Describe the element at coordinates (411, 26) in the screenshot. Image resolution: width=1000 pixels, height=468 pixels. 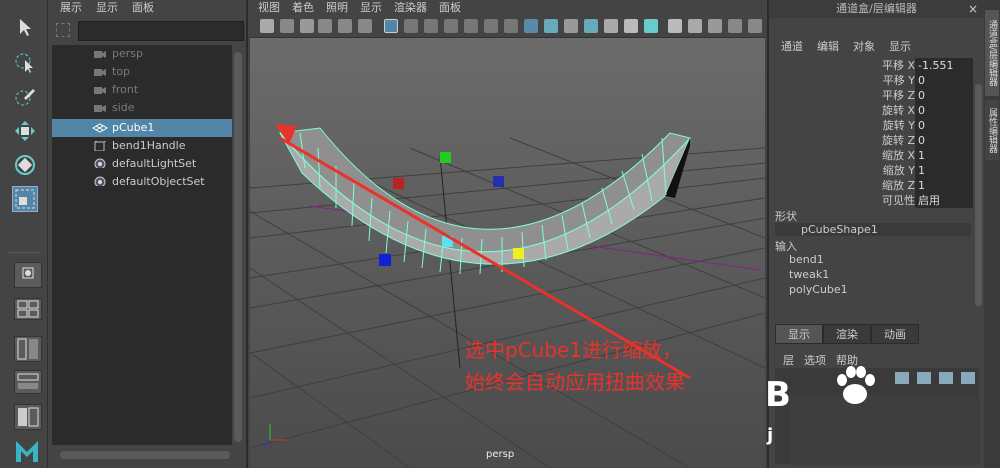
I see `film-gate-icon` at that location.